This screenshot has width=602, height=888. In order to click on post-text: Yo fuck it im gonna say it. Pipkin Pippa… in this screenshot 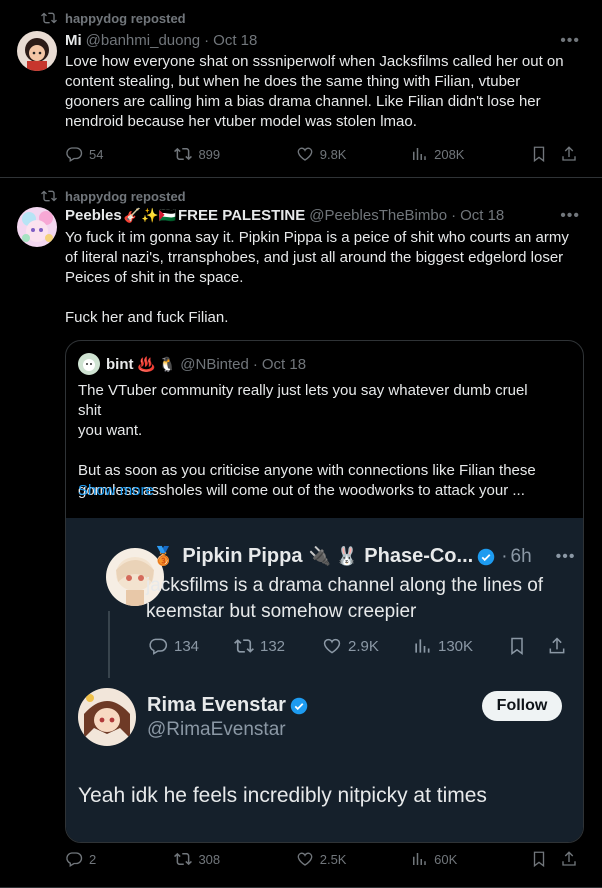, I will do `click(317, 277)`.